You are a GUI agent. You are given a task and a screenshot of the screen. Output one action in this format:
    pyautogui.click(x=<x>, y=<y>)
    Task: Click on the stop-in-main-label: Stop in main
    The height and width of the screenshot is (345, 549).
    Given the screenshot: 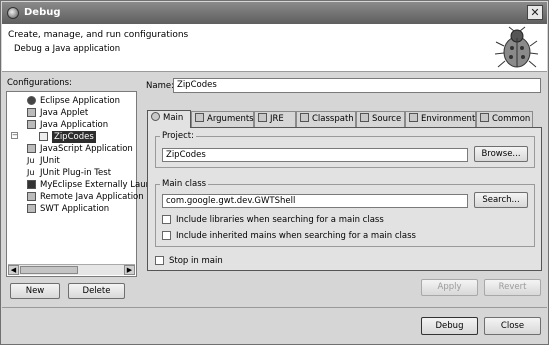 What is the action you would take?
    pyautogui.click(x=196, y=261)
    